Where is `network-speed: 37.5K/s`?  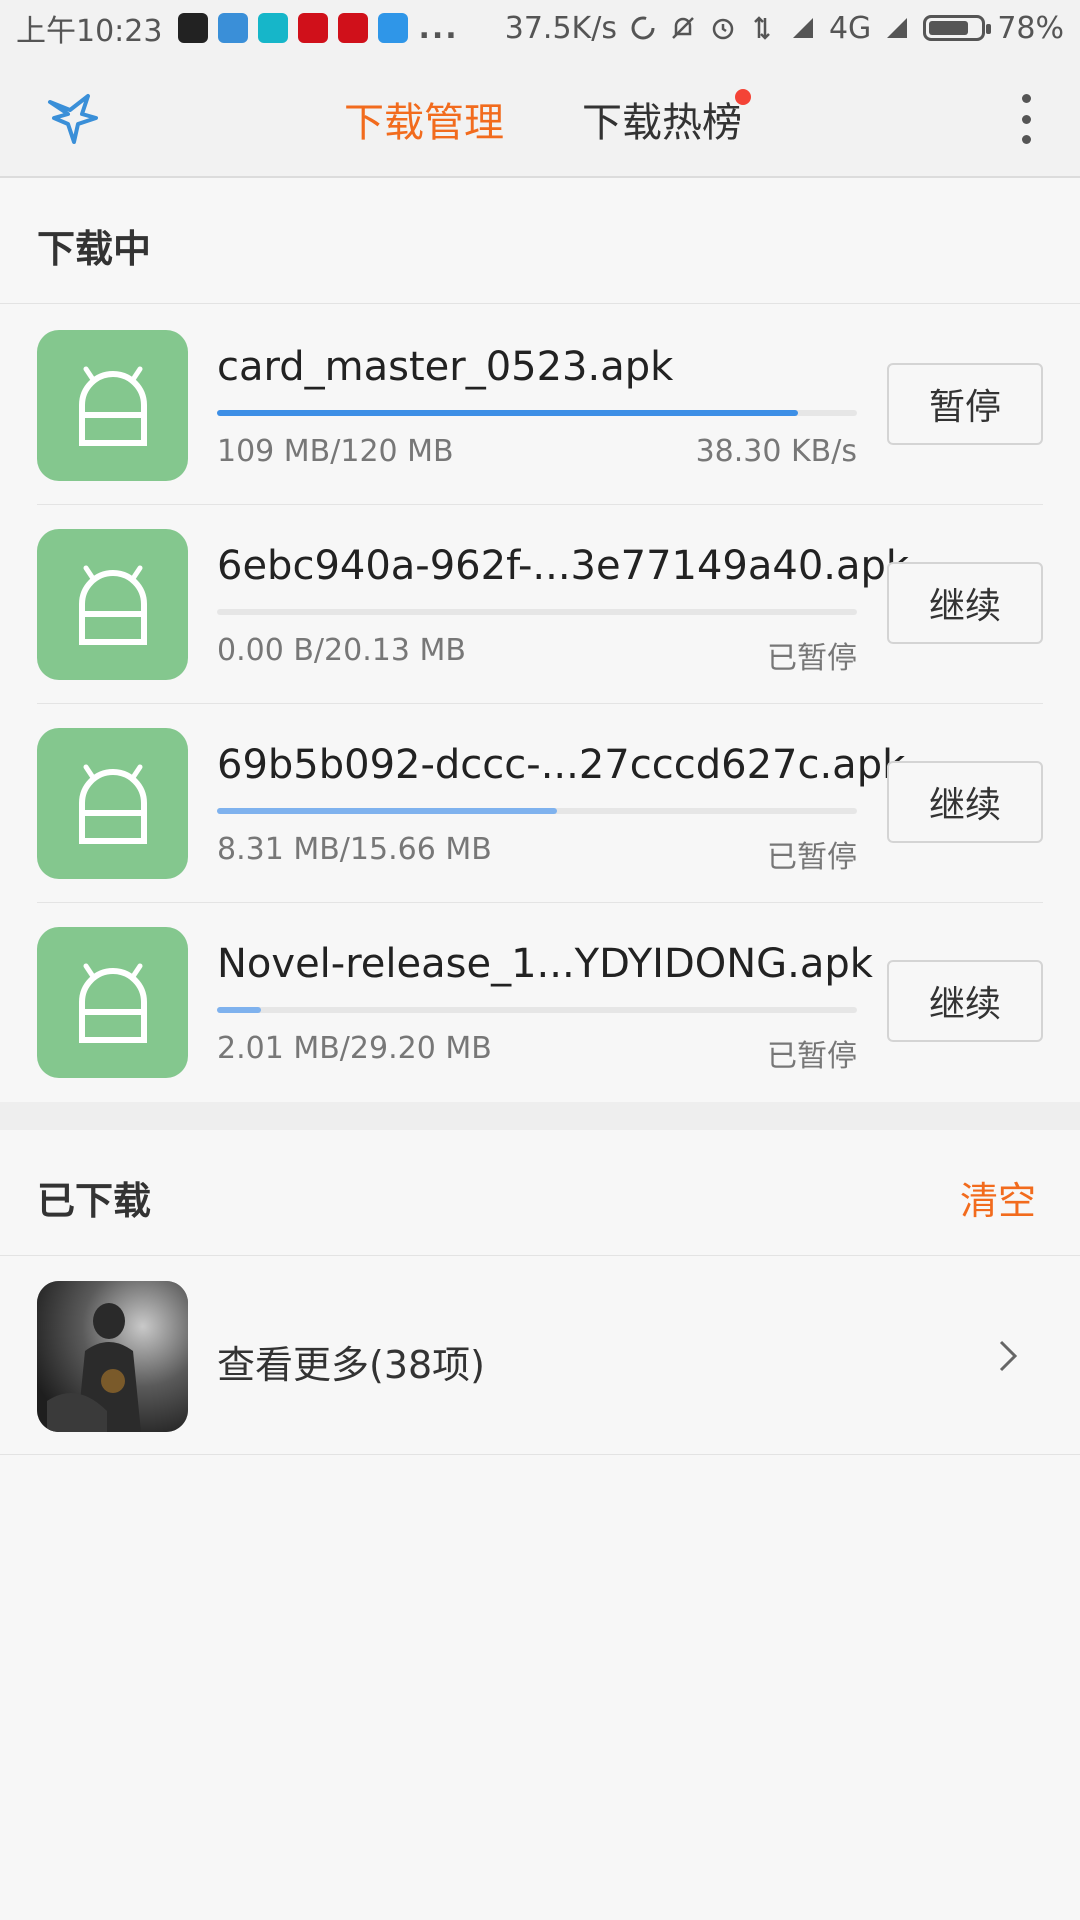 network-speed: 37.5K/s is located at coordinates (560, 28).